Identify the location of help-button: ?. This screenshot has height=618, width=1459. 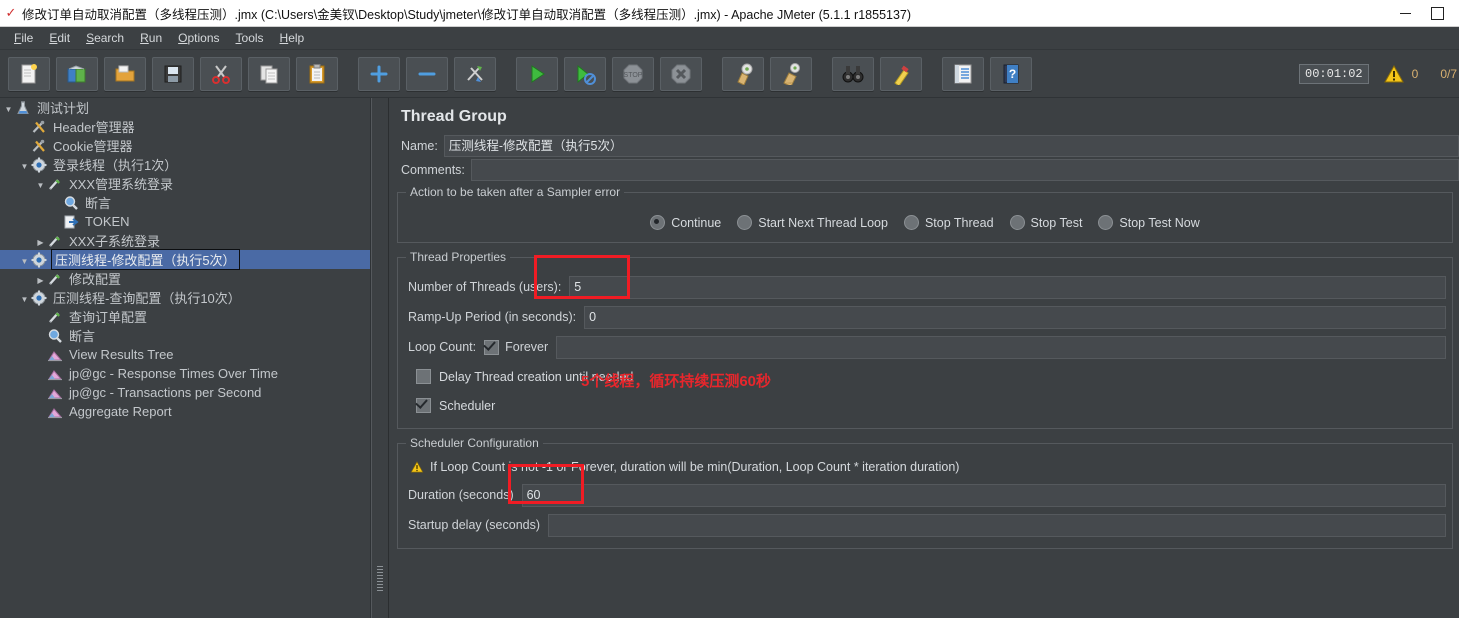
(1011, 73).